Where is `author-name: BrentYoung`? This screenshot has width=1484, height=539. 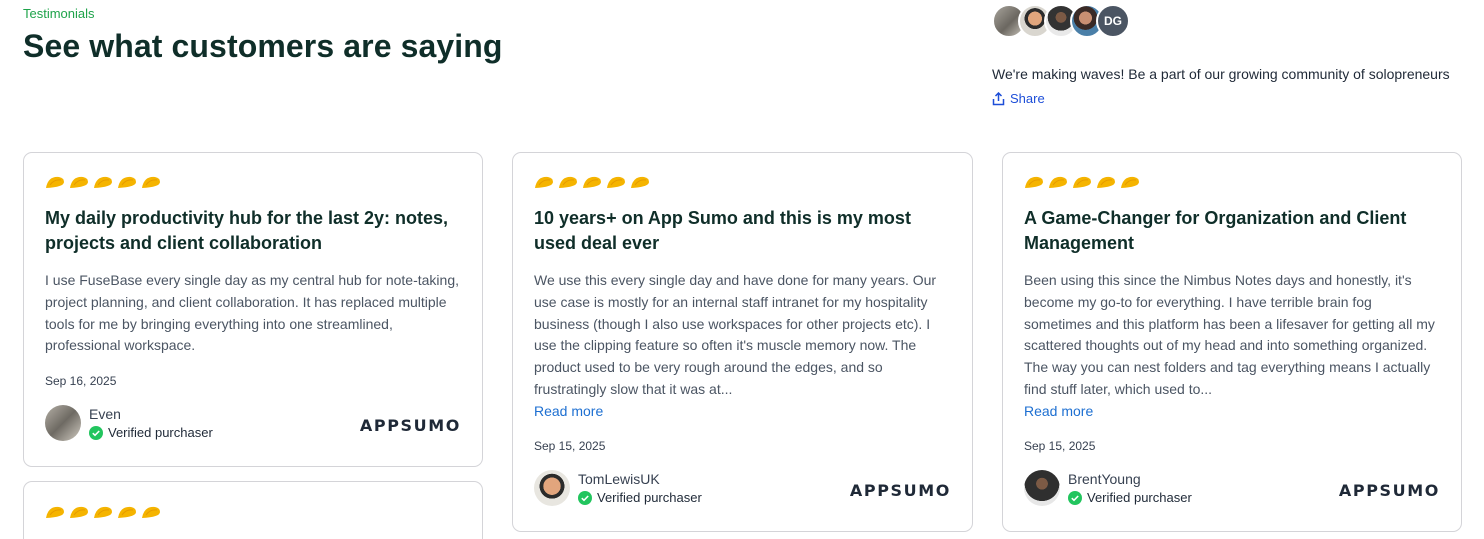 author-name: BrentYoung is located at coordinates (1104, 479).